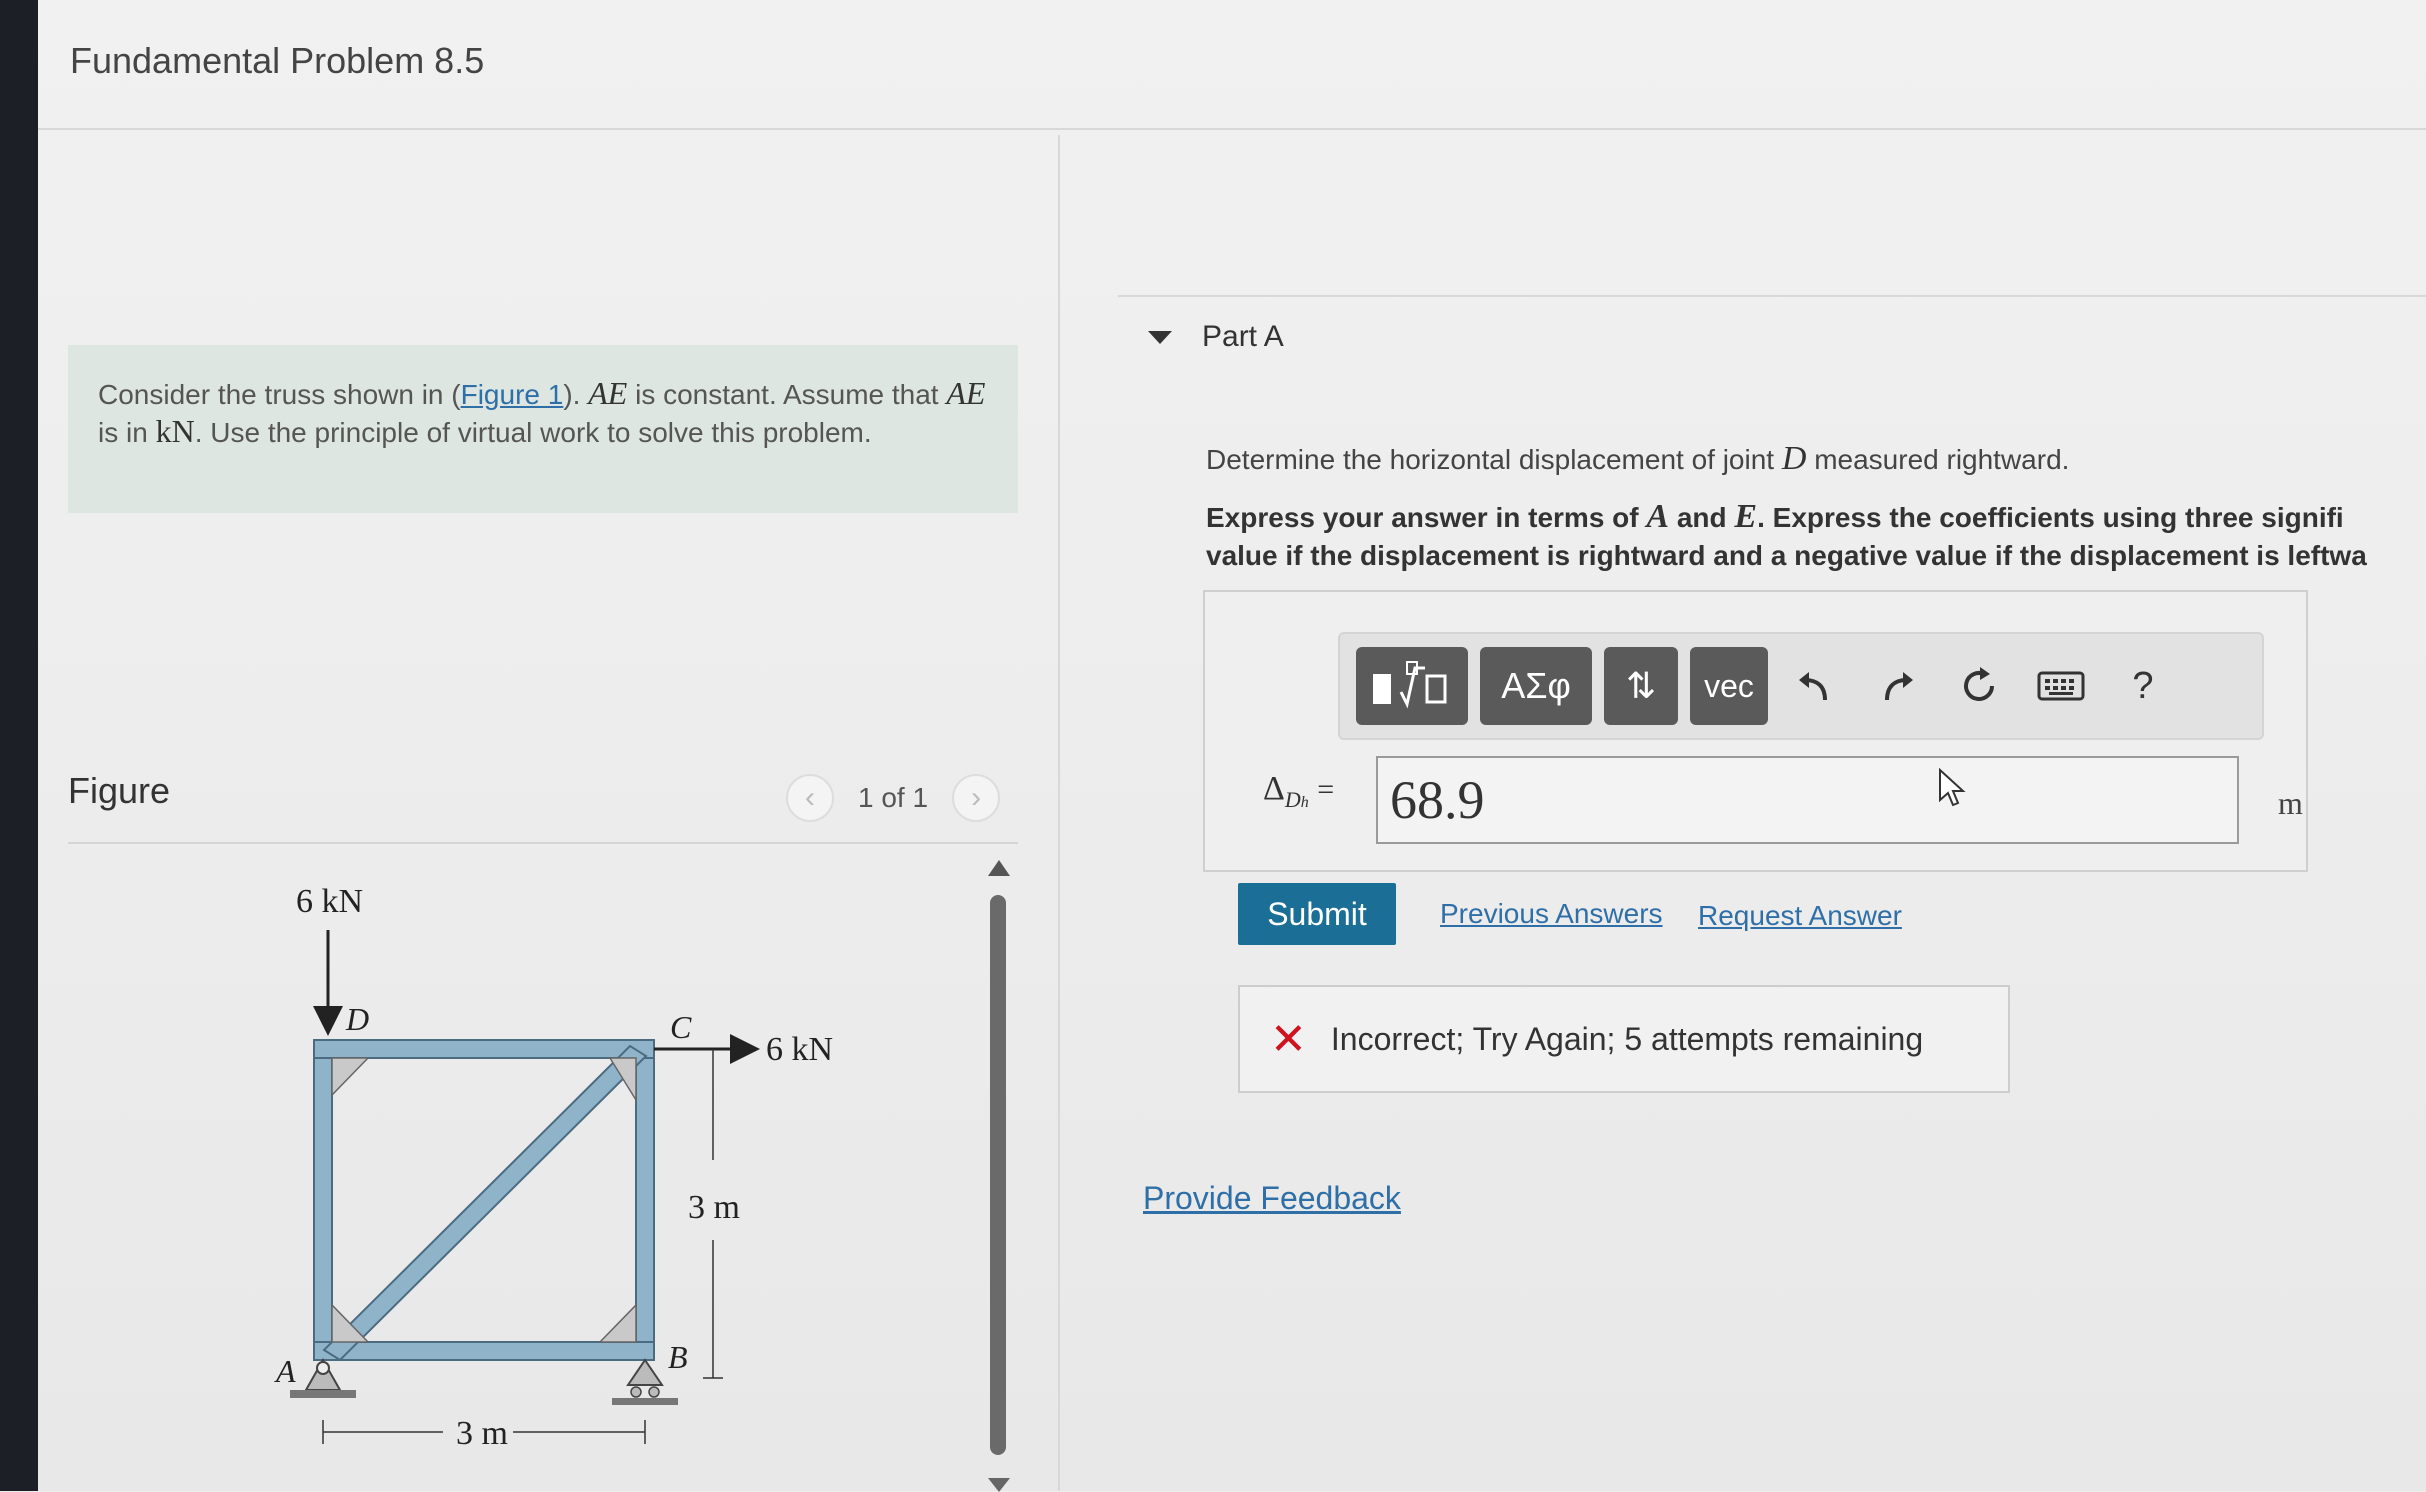 The image size is (2426, 1492). Describe the element at coordinates (484, 1351) in the screenshot. I see `member-ab` at that location.